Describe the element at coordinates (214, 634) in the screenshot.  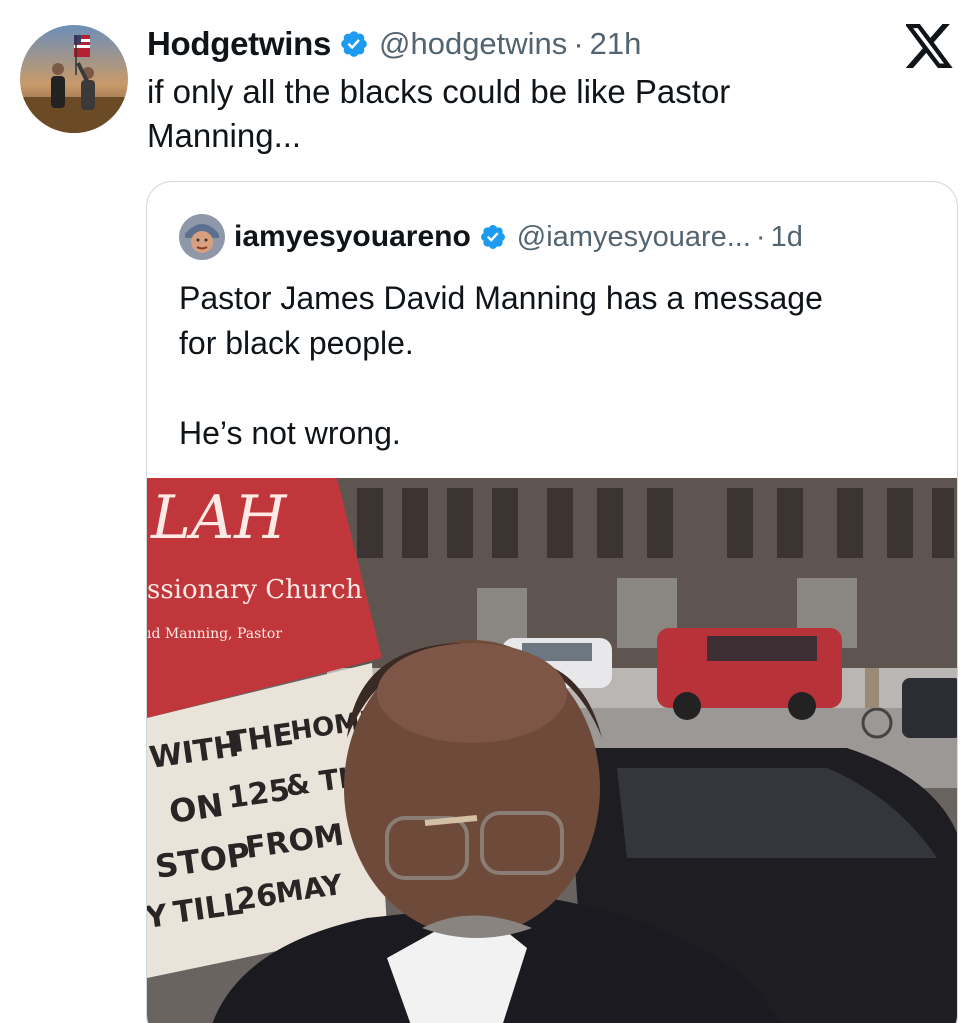
I see `sign-small-text: ıd Manning, Pastor` at that location.